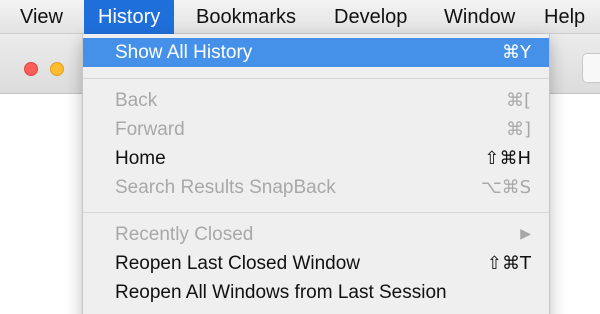  What do you see at coordinates (518, 129) in the screenshot?
I see `shortcut-label: ⌘]` at bounding box center [518, 129].